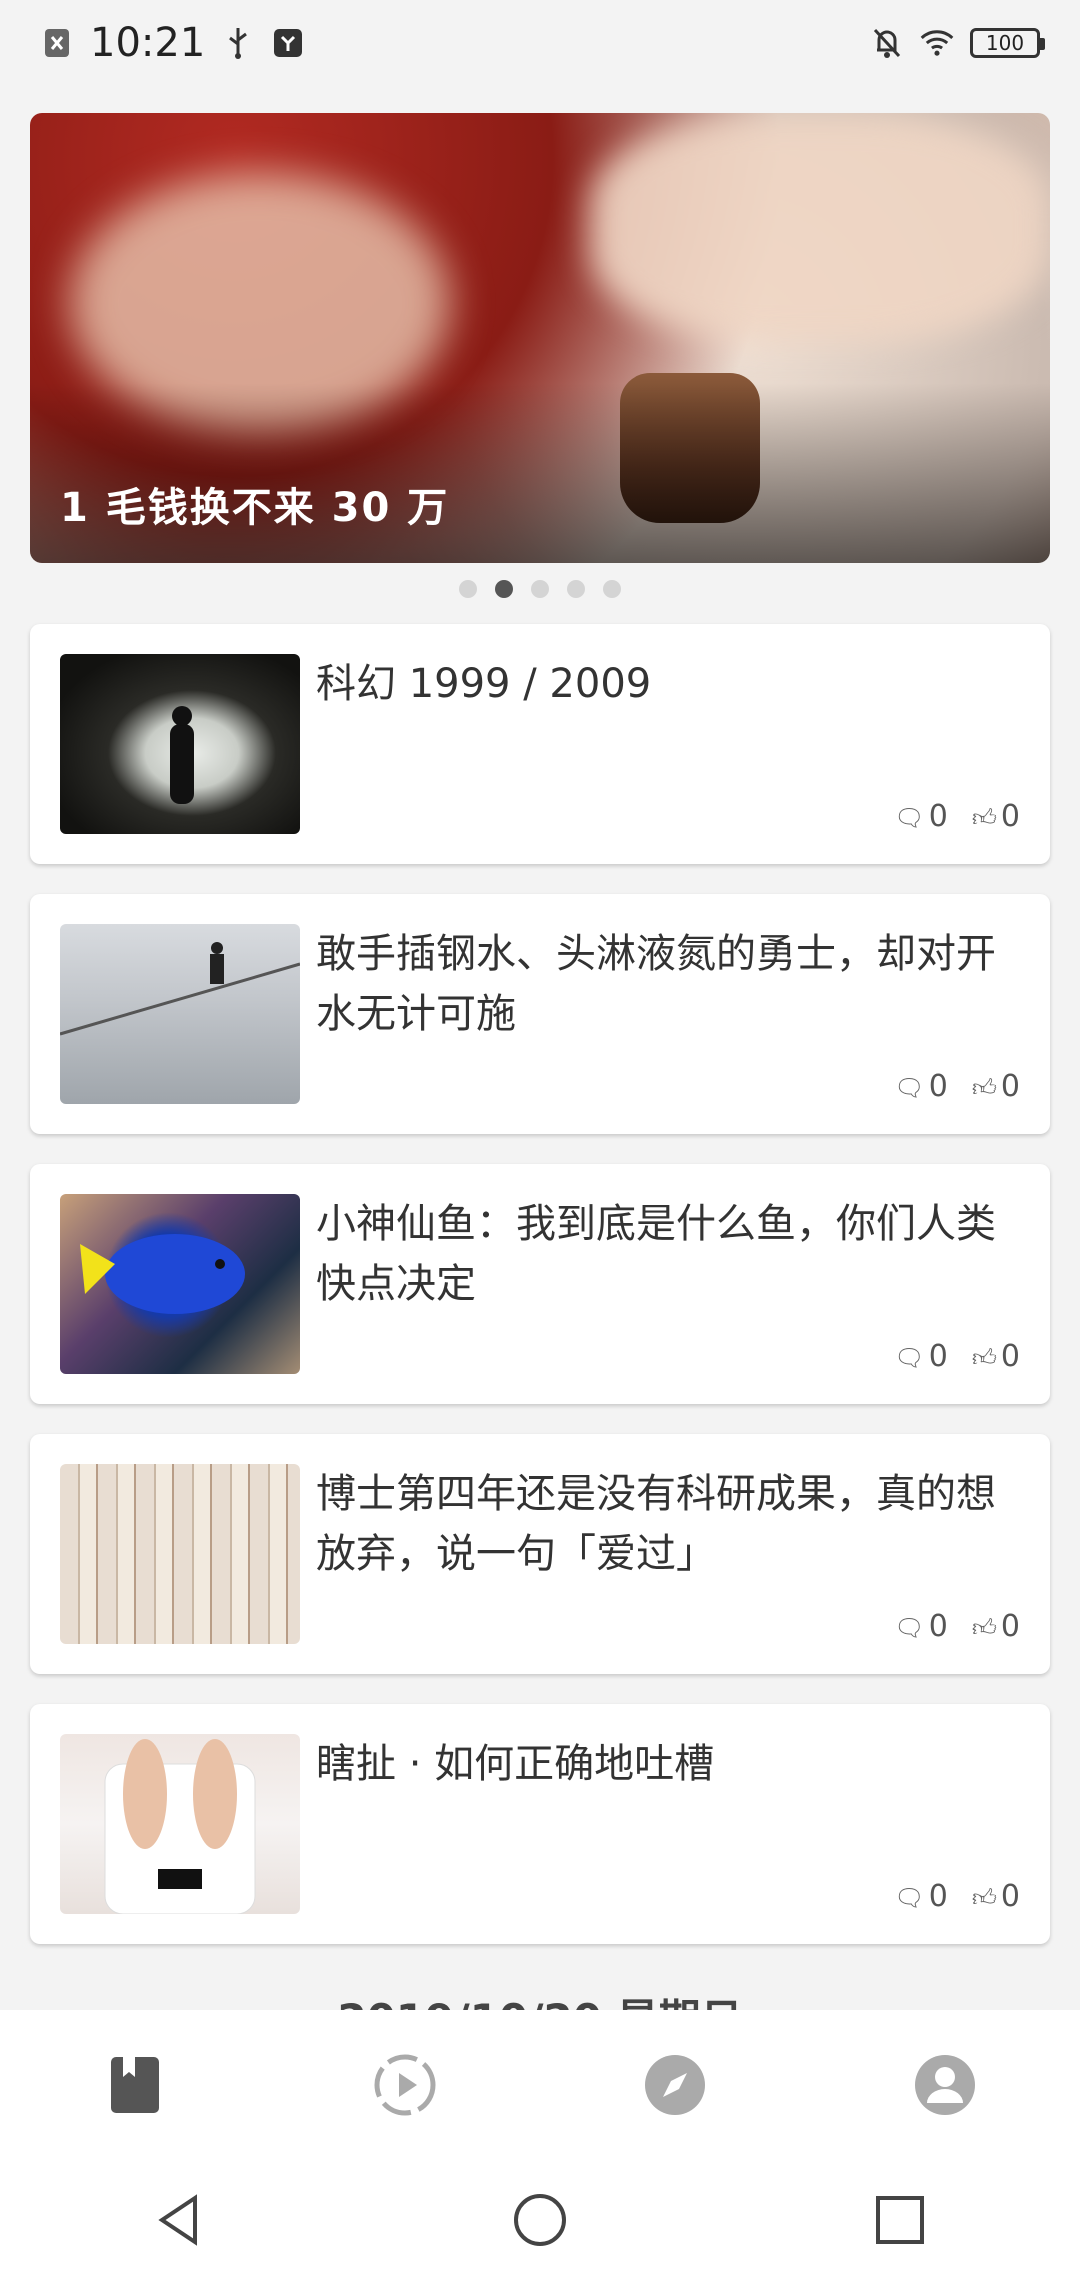 The image size is (1080, 2280). I want to click on debug-icon, so click(288, 43).